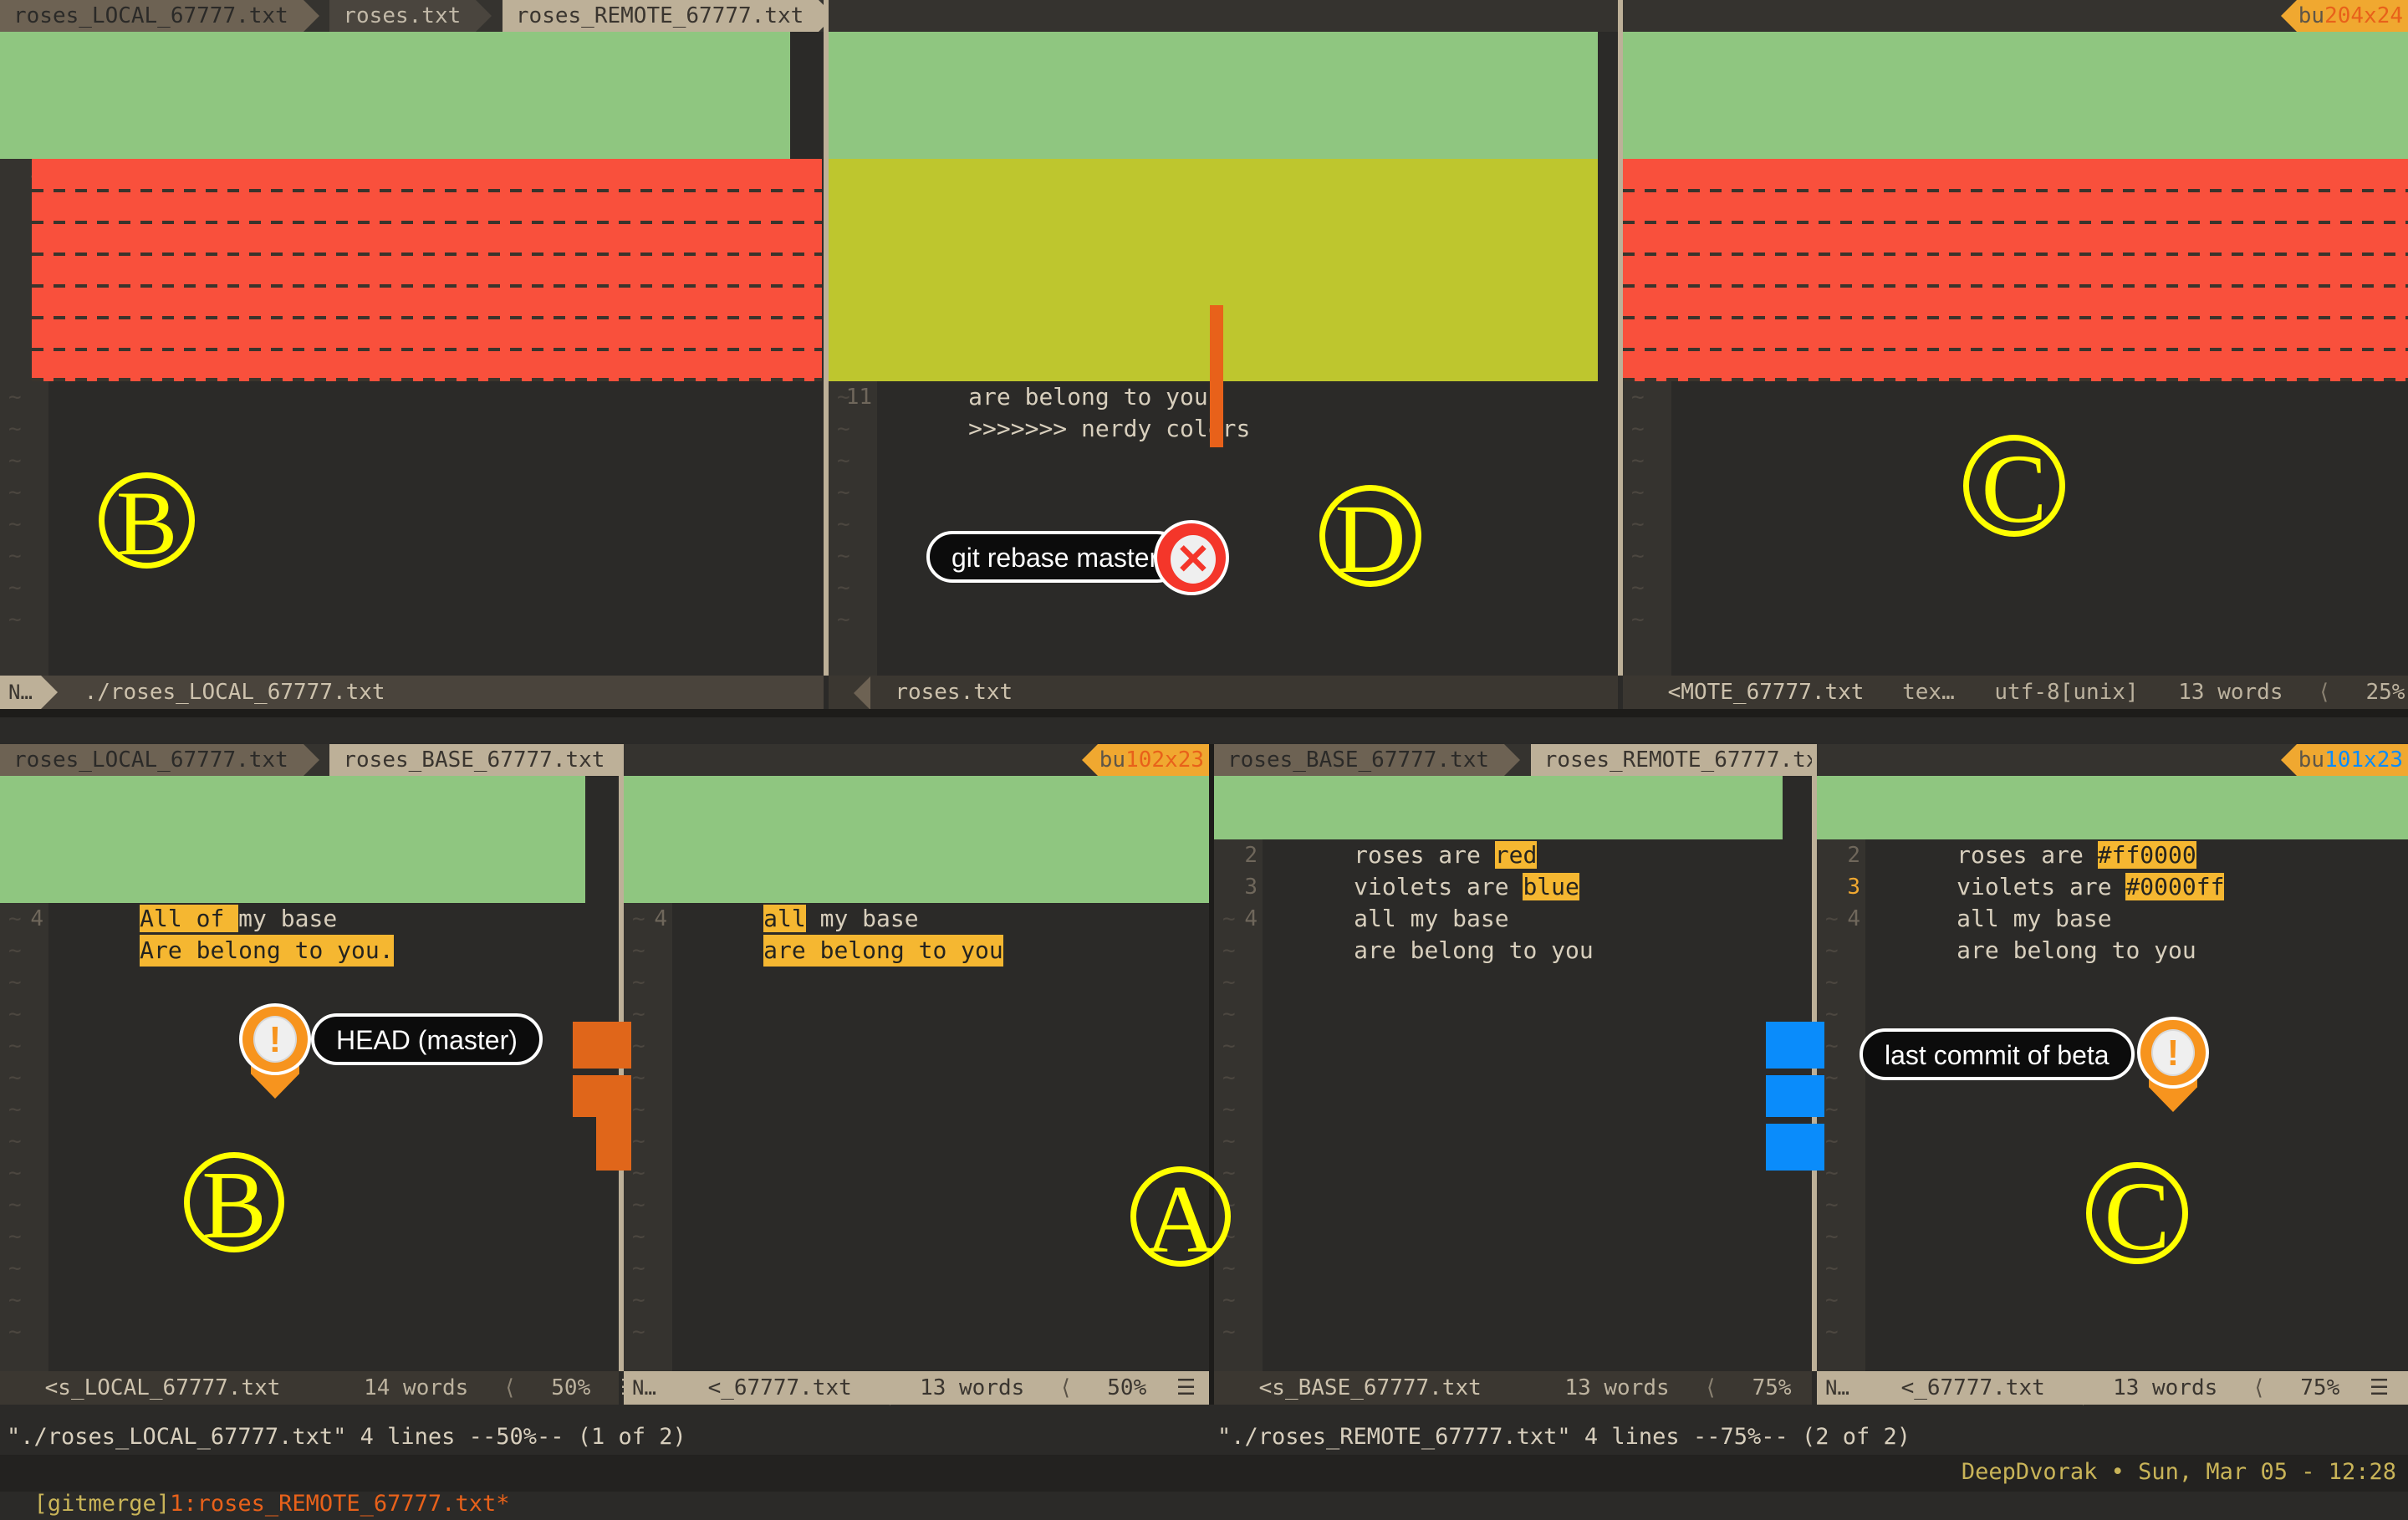  I want to click on code-line: 1 roses are #ff0000, so click(2113, 822).